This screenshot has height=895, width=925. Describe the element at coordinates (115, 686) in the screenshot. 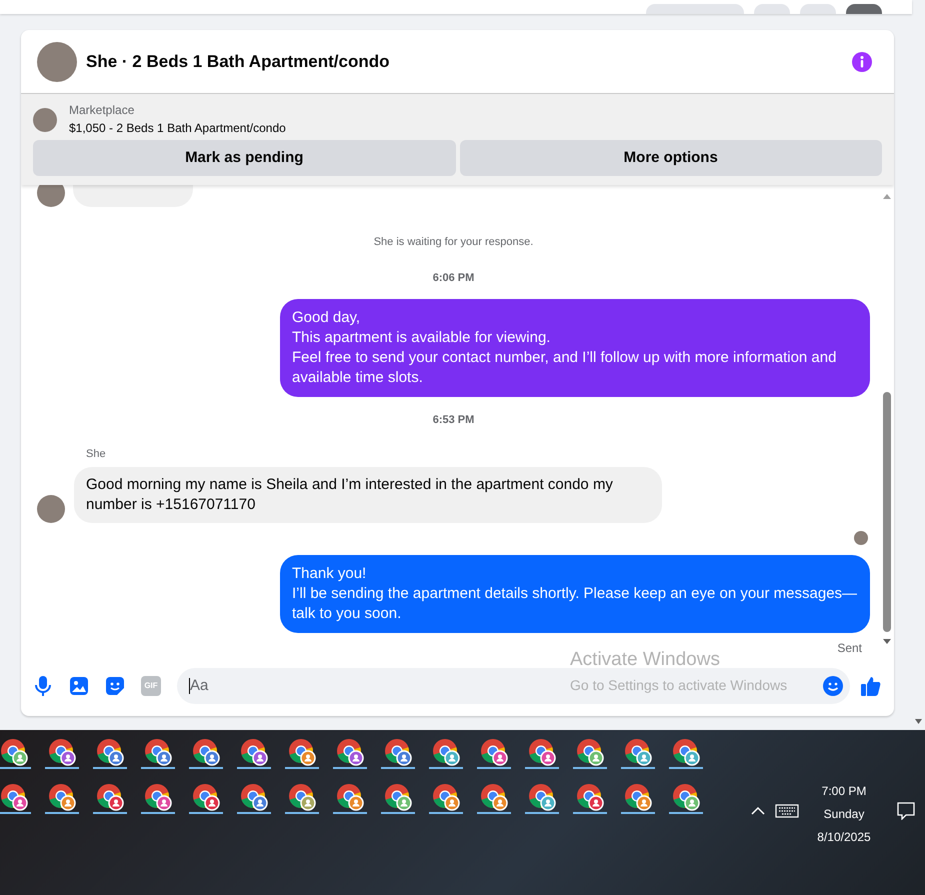

I see `sticker-icon` at that location.